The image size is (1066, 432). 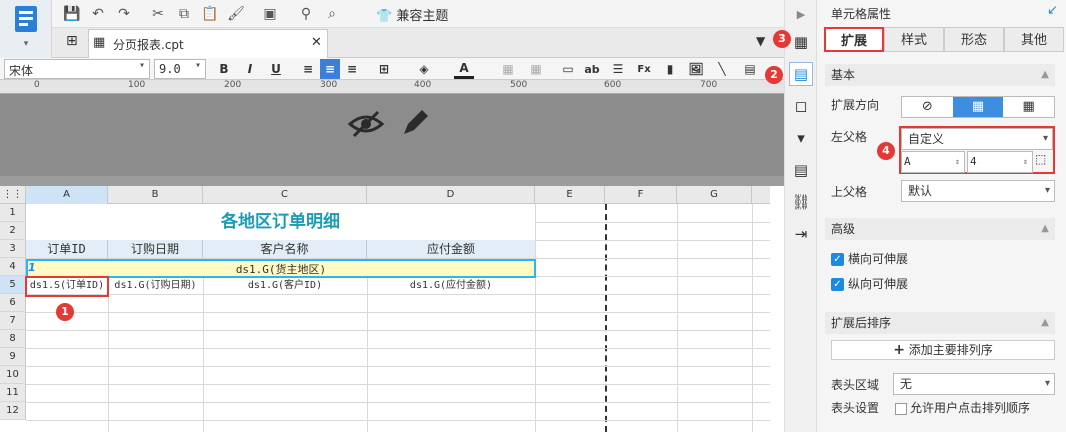 I want to click on horizontal-expand-checkbox: ✓ 横向可伸展, so click(x=869, y=258).